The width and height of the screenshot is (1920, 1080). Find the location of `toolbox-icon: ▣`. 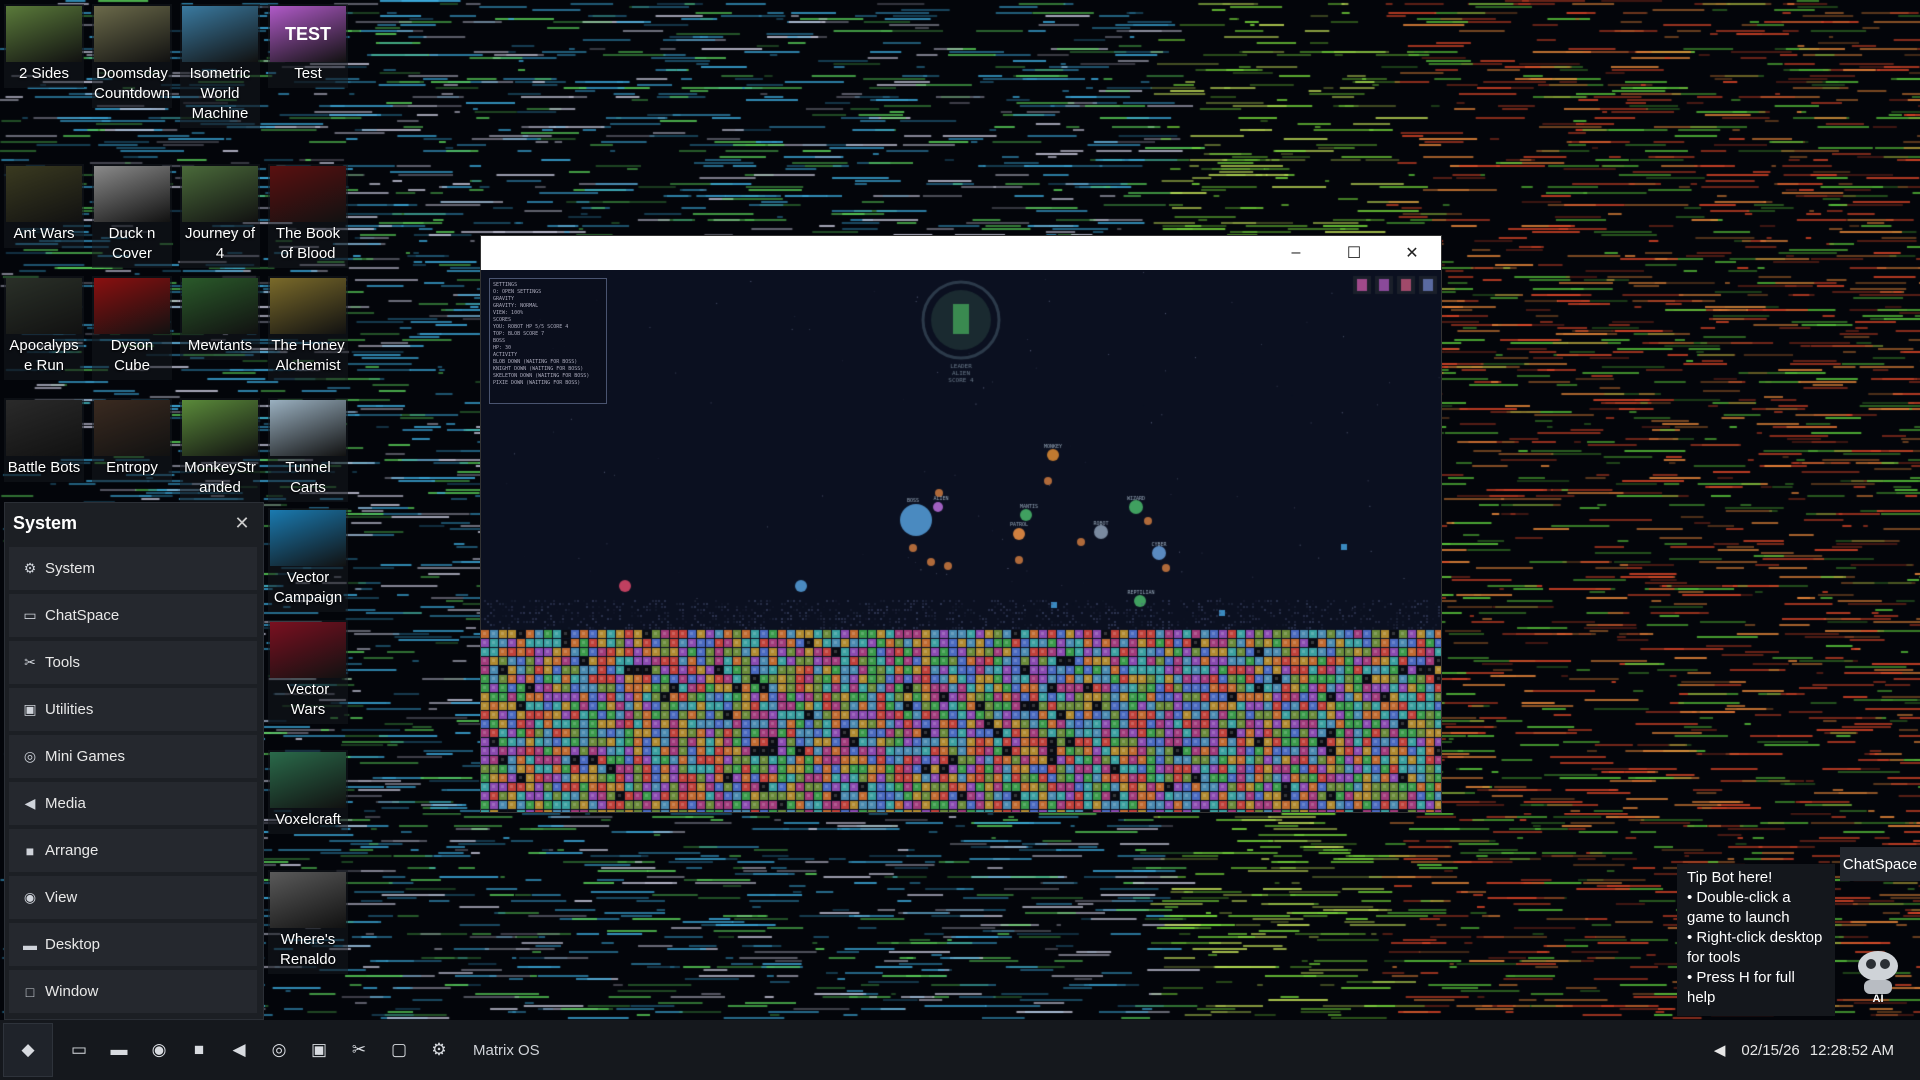

toolbox-icon: ▣ is located at coordinates (319, 1050).